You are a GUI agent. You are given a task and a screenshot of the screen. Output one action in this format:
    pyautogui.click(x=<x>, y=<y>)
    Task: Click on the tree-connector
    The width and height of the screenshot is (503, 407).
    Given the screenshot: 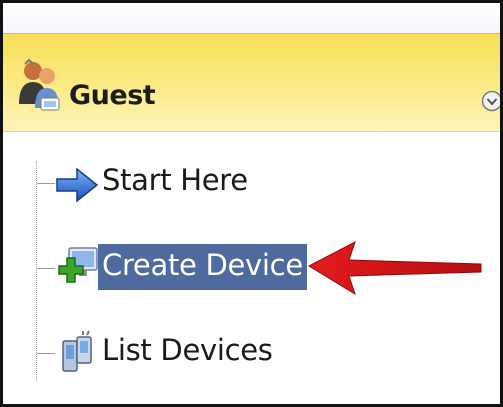 What is the action you would take?
    pyautogui.click(x=36, y=271)
    